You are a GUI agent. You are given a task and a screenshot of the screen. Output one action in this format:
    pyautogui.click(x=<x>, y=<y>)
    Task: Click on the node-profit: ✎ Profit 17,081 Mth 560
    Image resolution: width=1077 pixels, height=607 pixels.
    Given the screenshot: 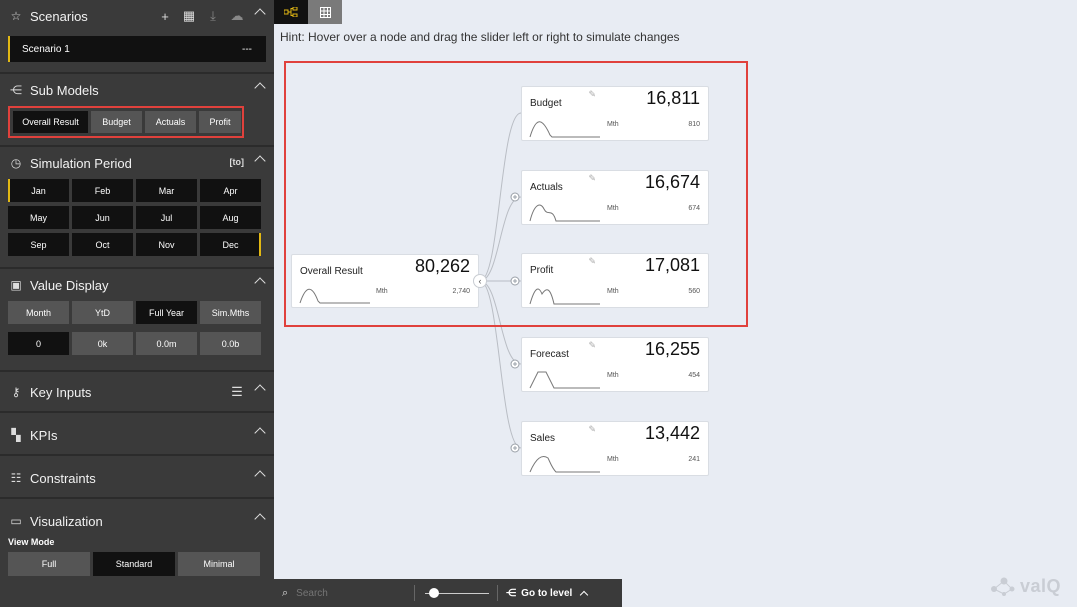 What is the action you would take?
    pyautogui.click(x=615, y=280)
    